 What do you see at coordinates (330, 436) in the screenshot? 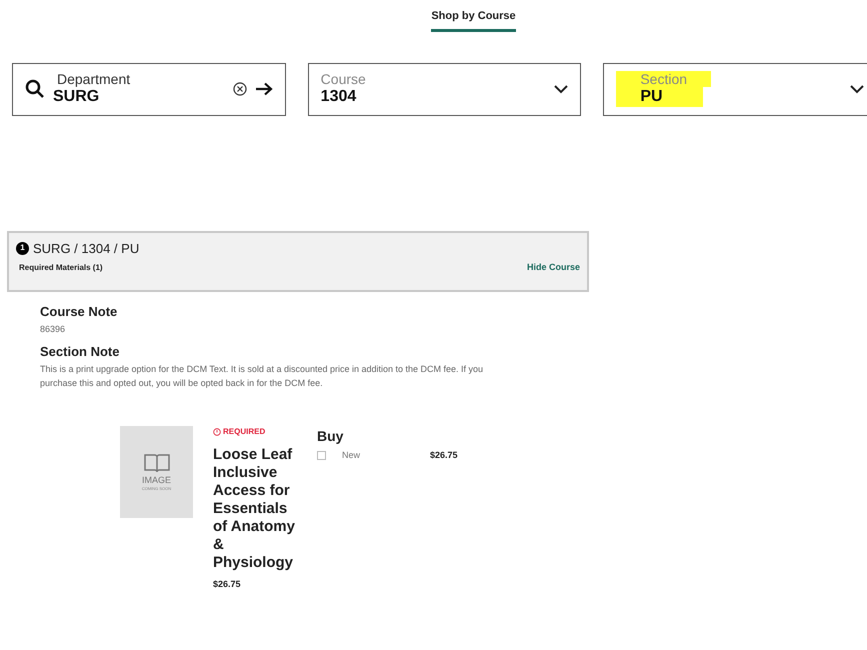
I see `buy-heading: Buy` at bounding box center [330, 436].